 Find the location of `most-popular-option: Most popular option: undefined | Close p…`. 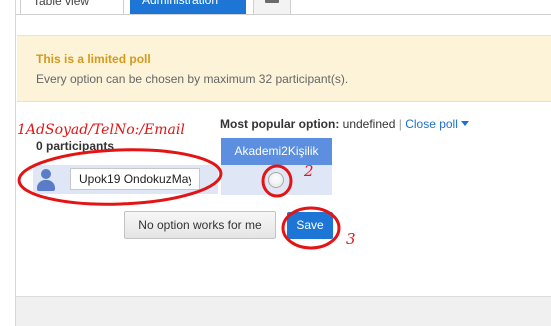

most-popular-option: Most popular option: undefined | Close p… is located at coordinates (344, 124).